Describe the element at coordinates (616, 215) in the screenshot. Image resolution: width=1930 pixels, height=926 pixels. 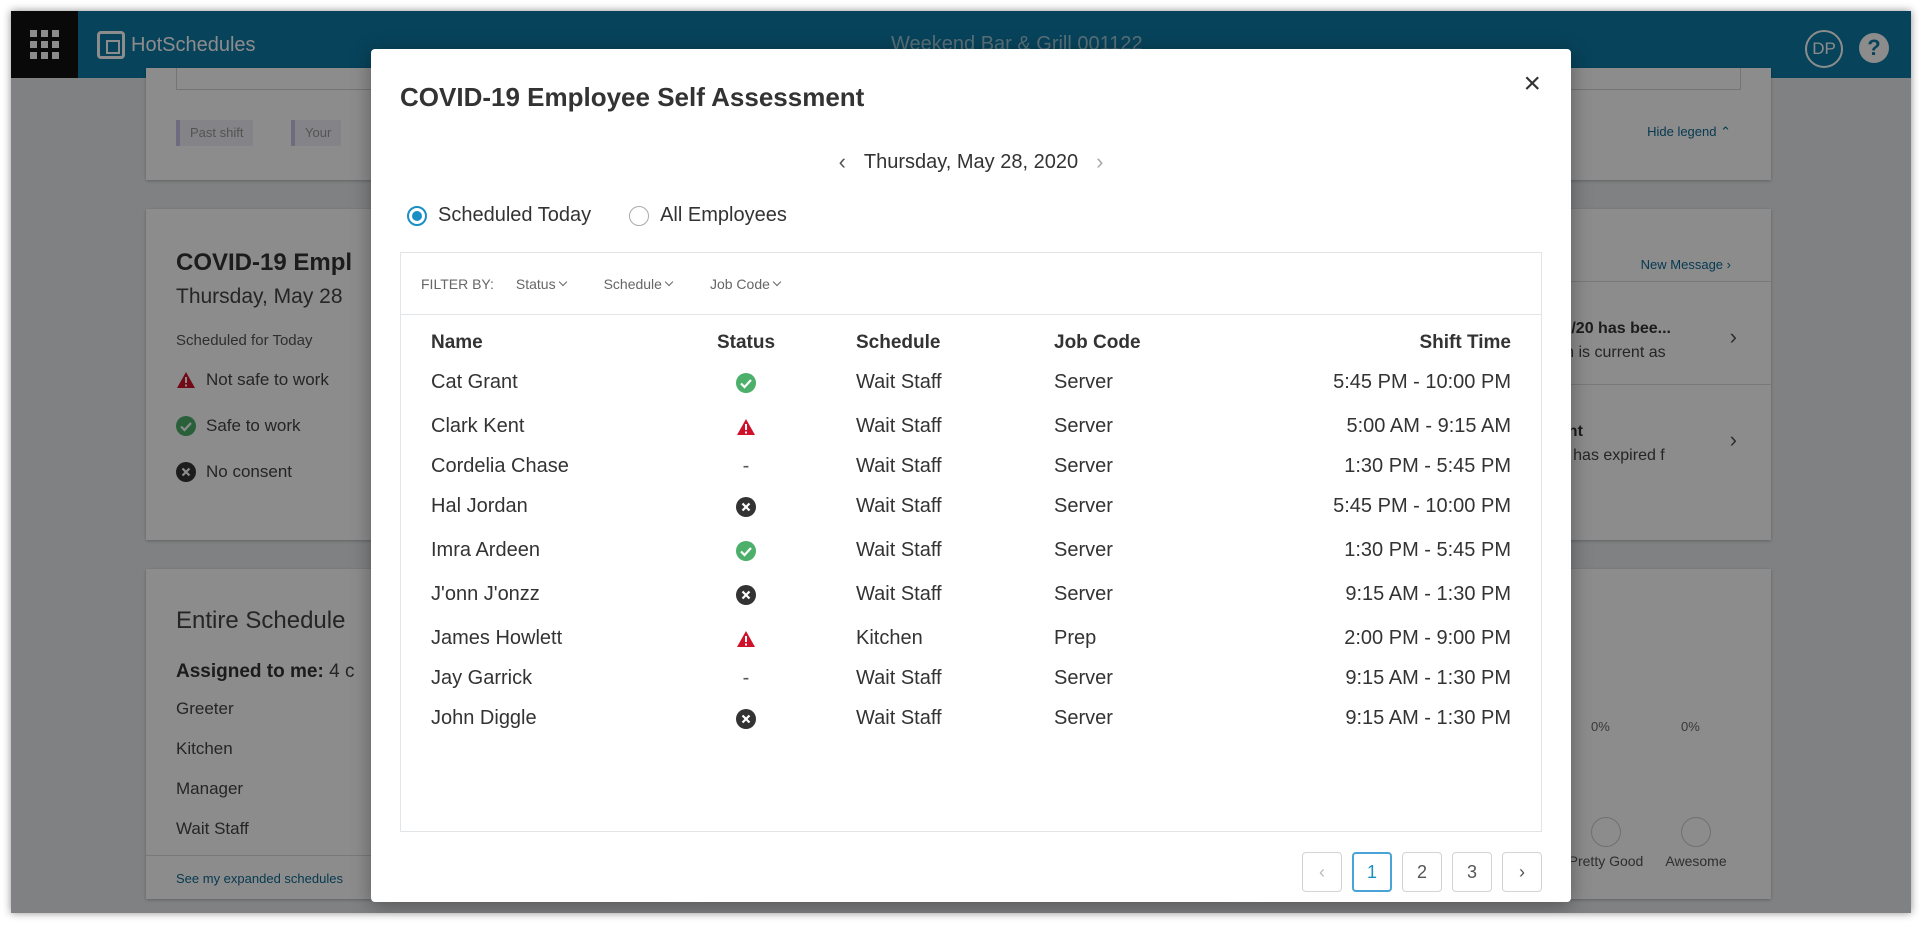
I see `employee-scope-radios: Scheduled Today All Employees` at that location.